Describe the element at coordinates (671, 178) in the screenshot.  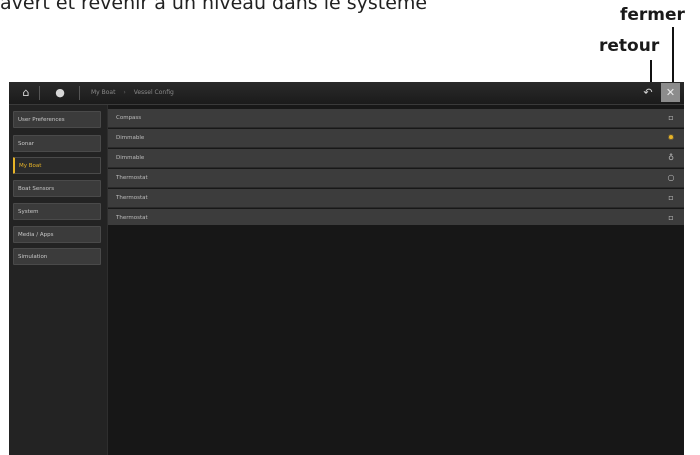
I see `bulb-icon: ○` at that location.